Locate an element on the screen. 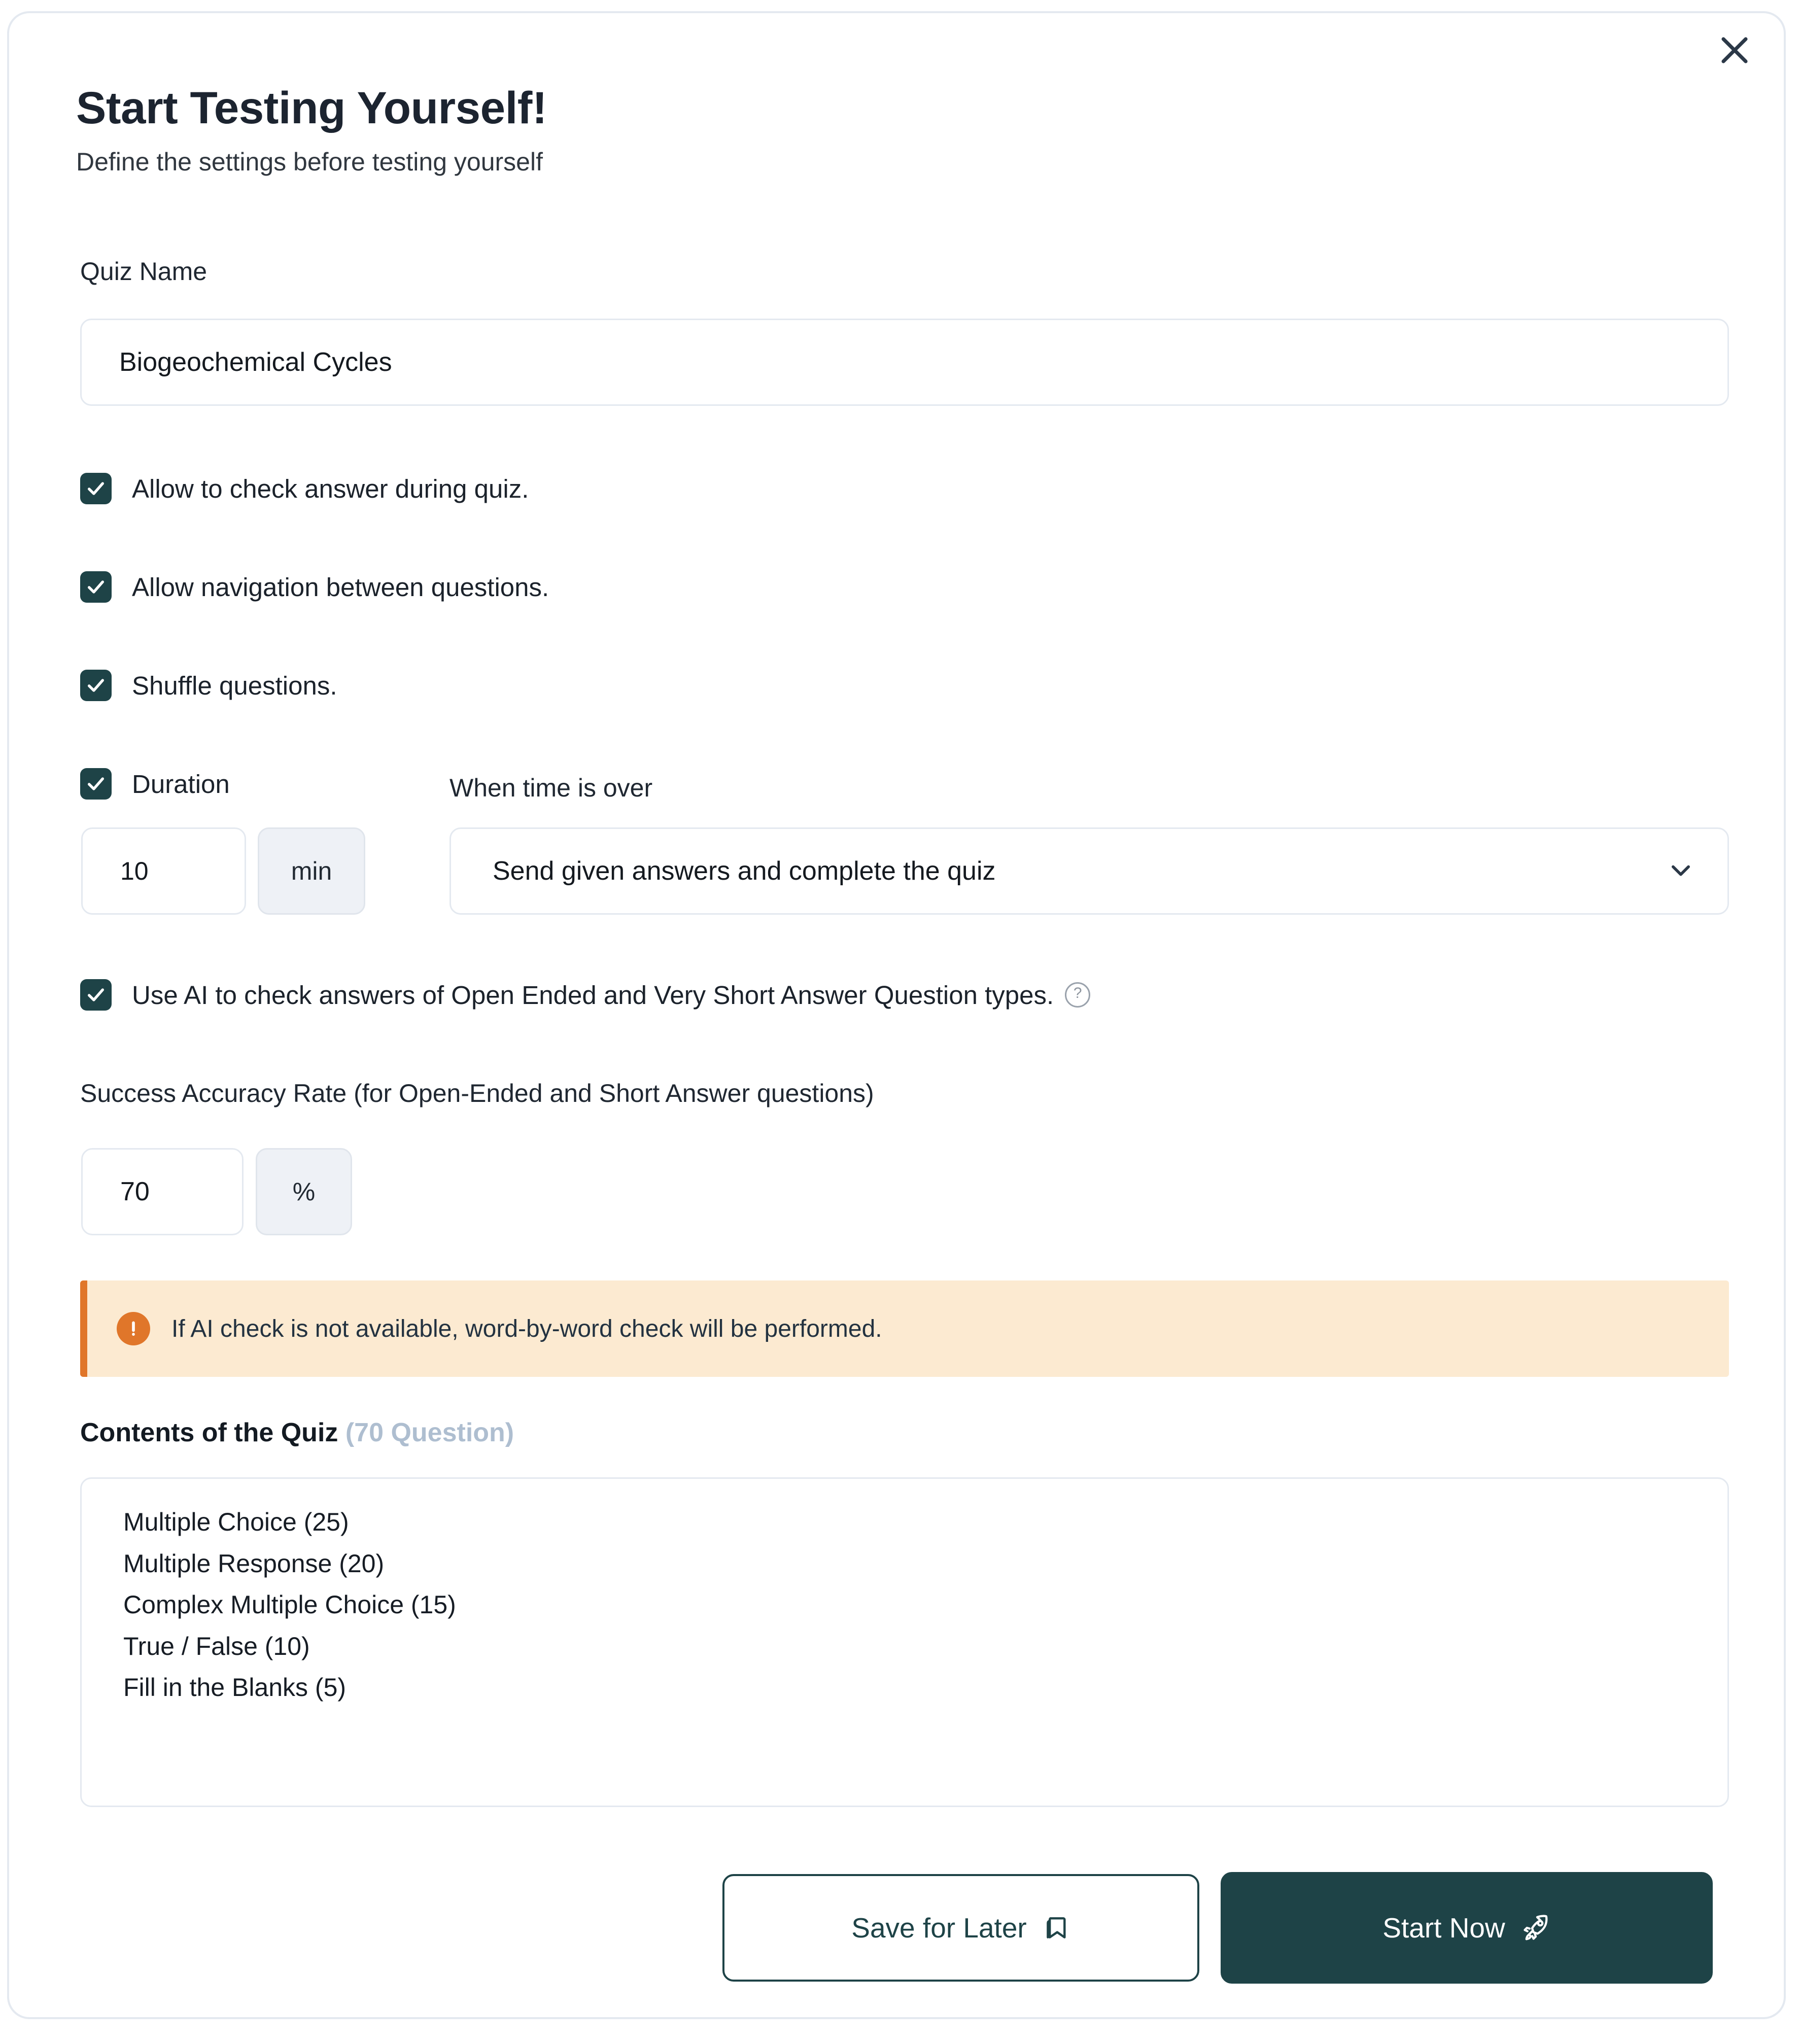 This screenshot has height=2044, width=1800. list-item: Multiple Response (20) is located at coordinates (254, 1563).